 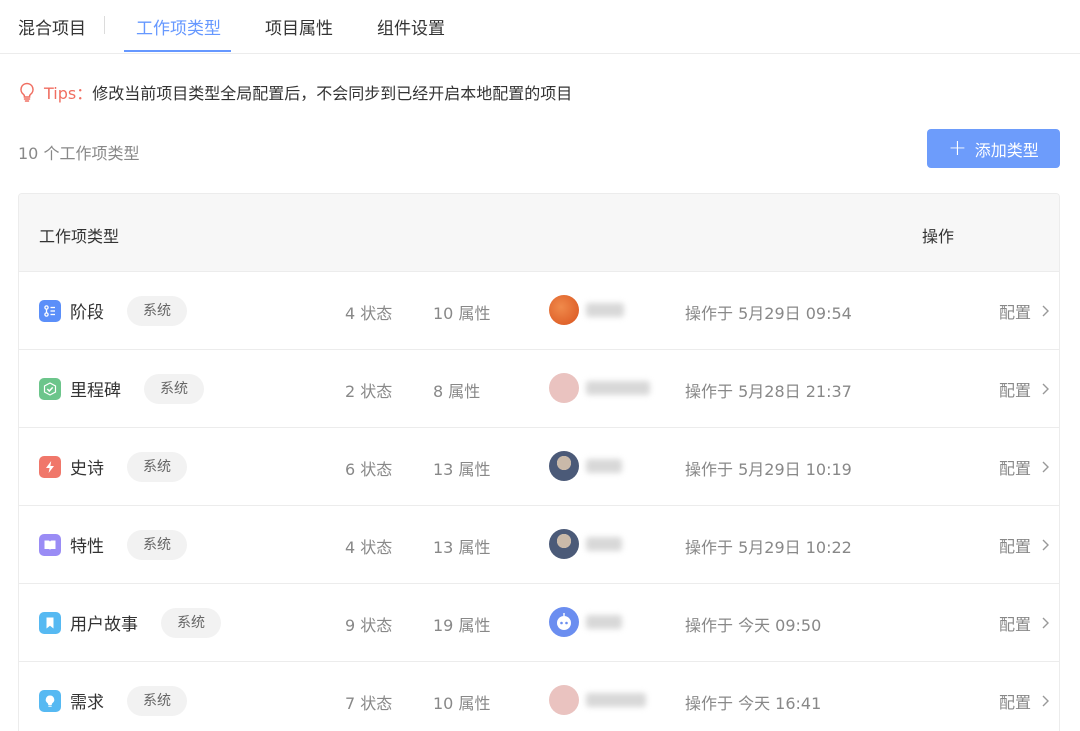 I want to click on tips-text: 修改当前项目类型全局配置后，不会同步到已经开启本地配置的项目, so click(x=332, y=93).